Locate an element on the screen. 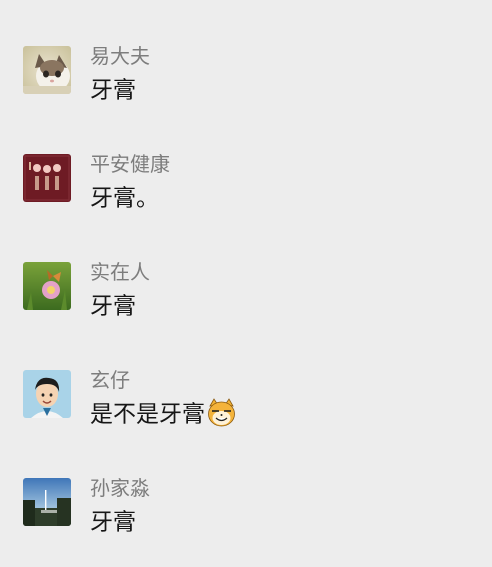 The width and height of the screenshot is (492, 567). chat-message: 实在人 牙膏 is located at coordinates (246, 301).